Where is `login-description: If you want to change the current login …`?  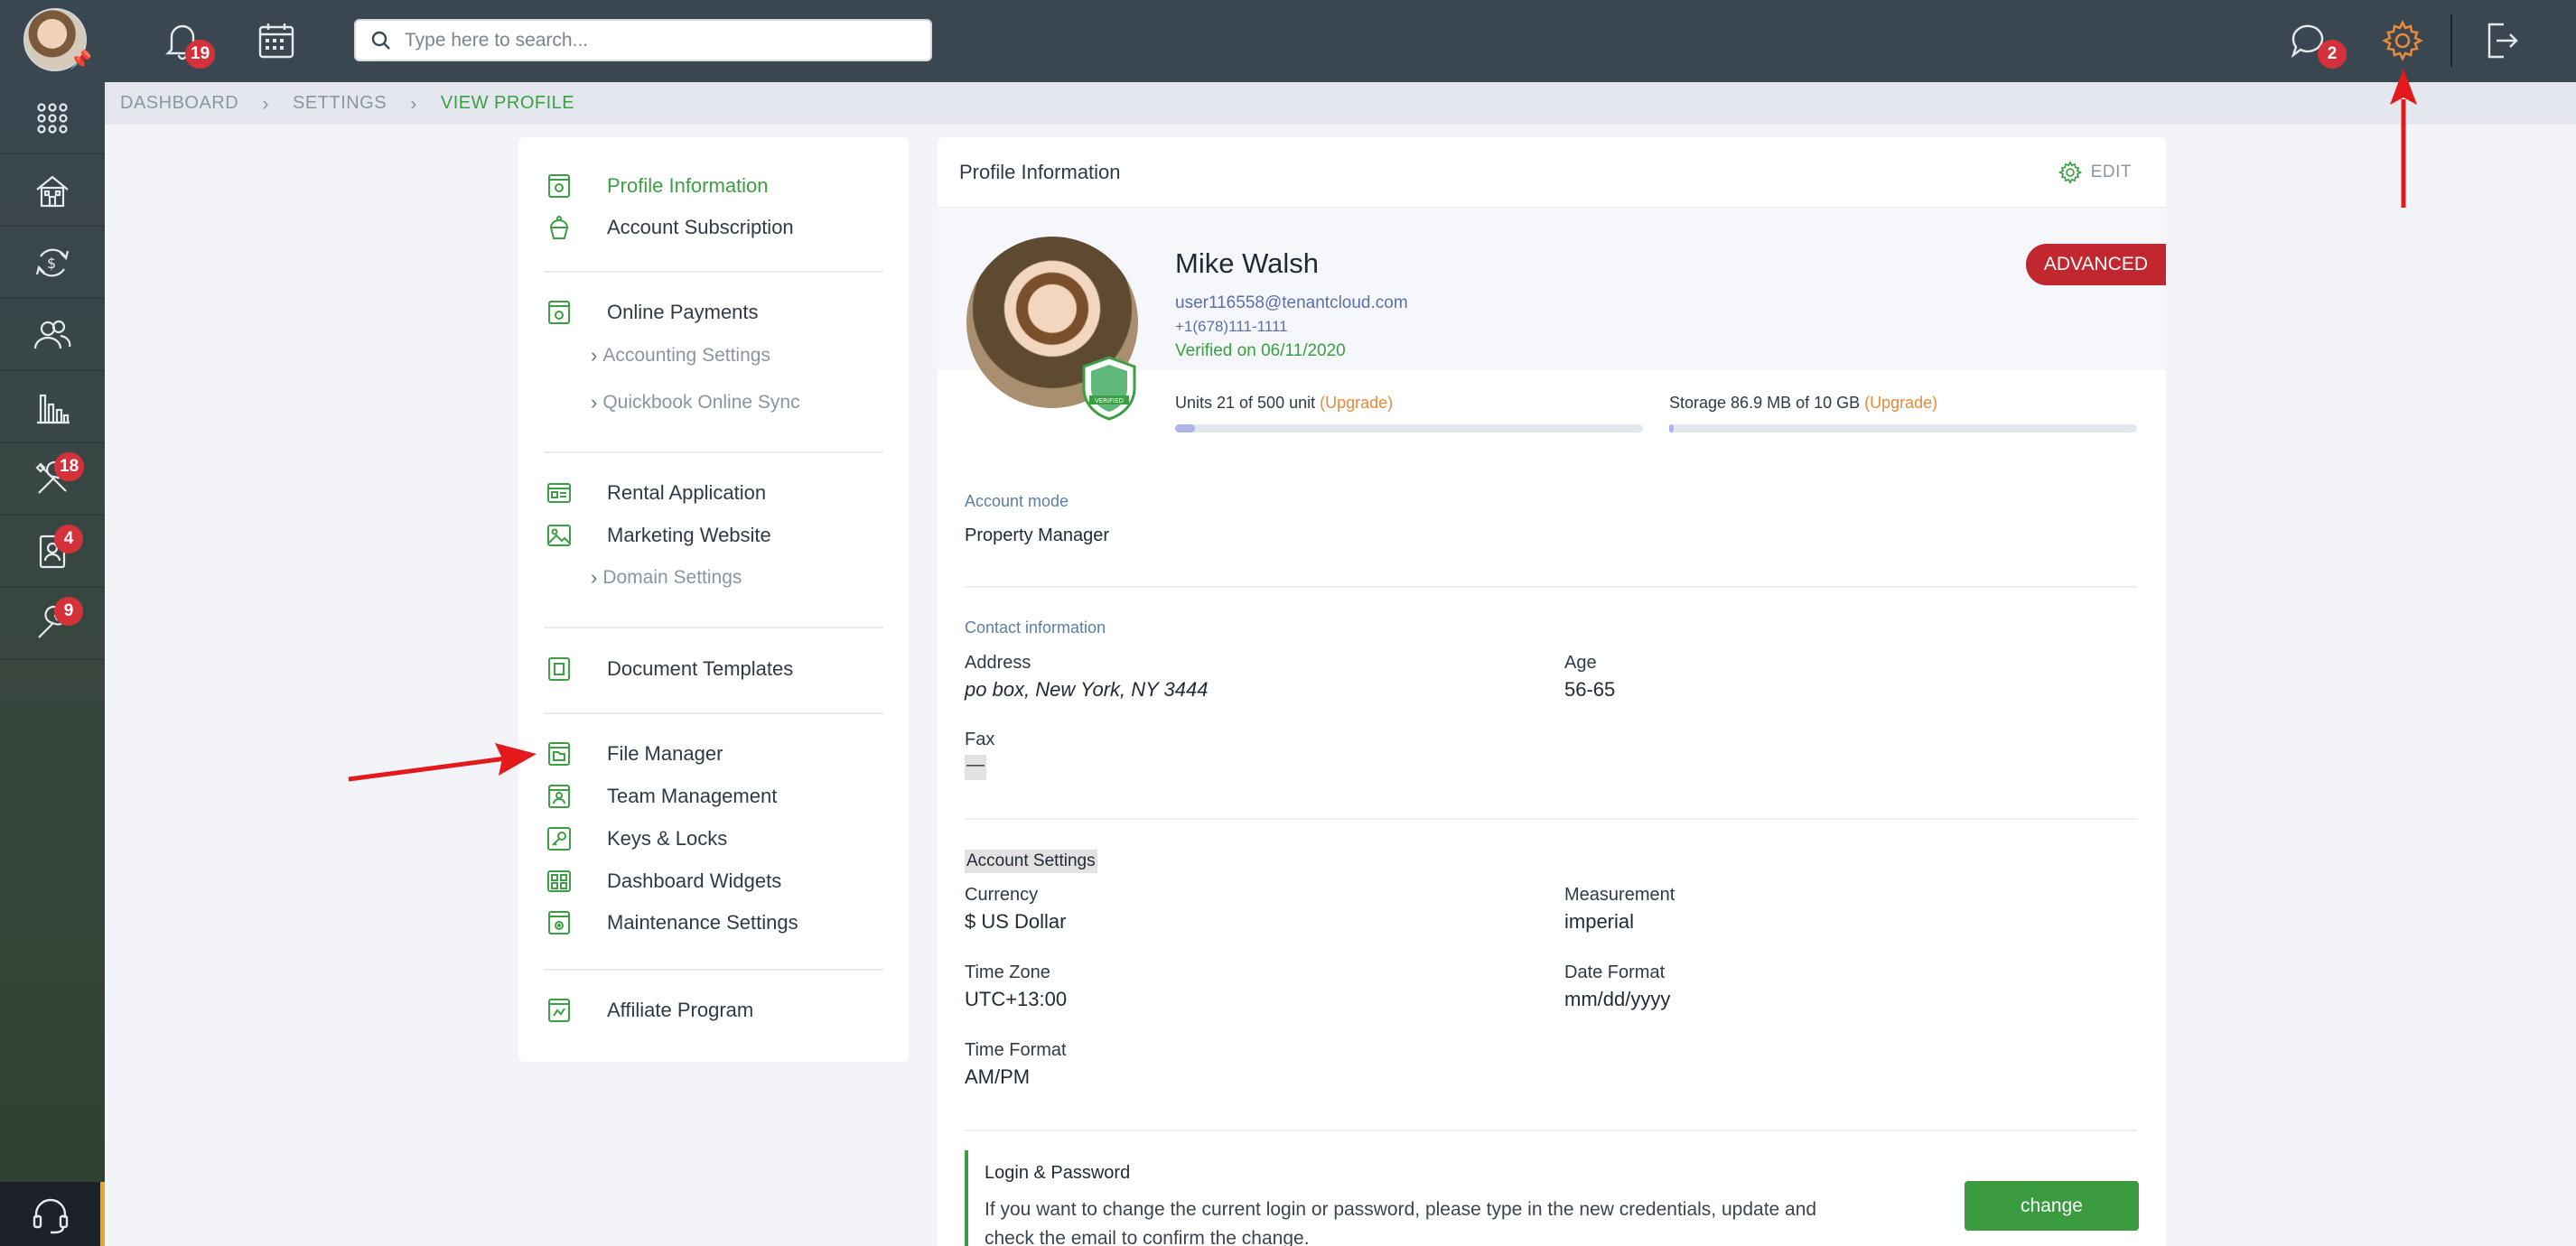 login-description: If you want to change the current login … is located at coordinates (1401, 1222).